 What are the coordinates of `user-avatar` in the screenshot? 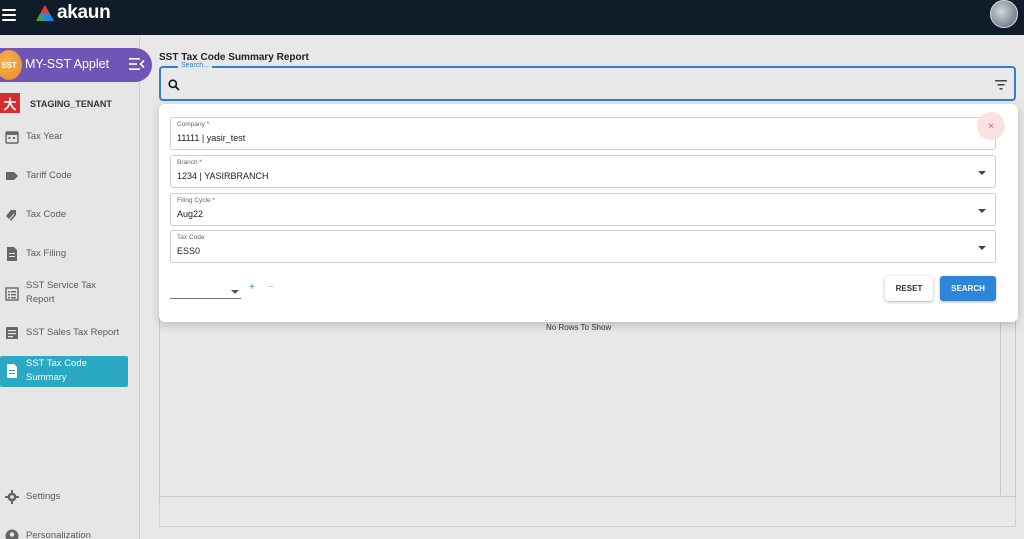 It's located at (1004, 14).